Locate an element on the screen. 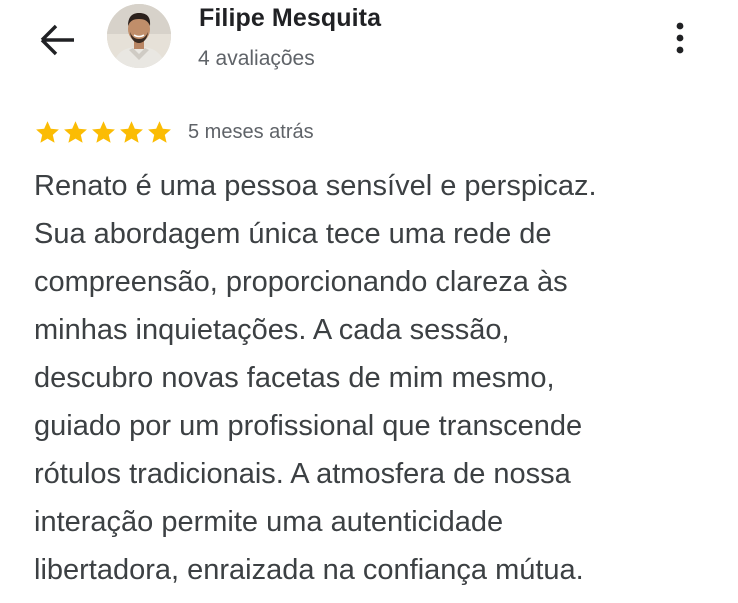 This screenshot has height=603, width=738. review-count: 4 avaliações is located at coordinates (256, 59).